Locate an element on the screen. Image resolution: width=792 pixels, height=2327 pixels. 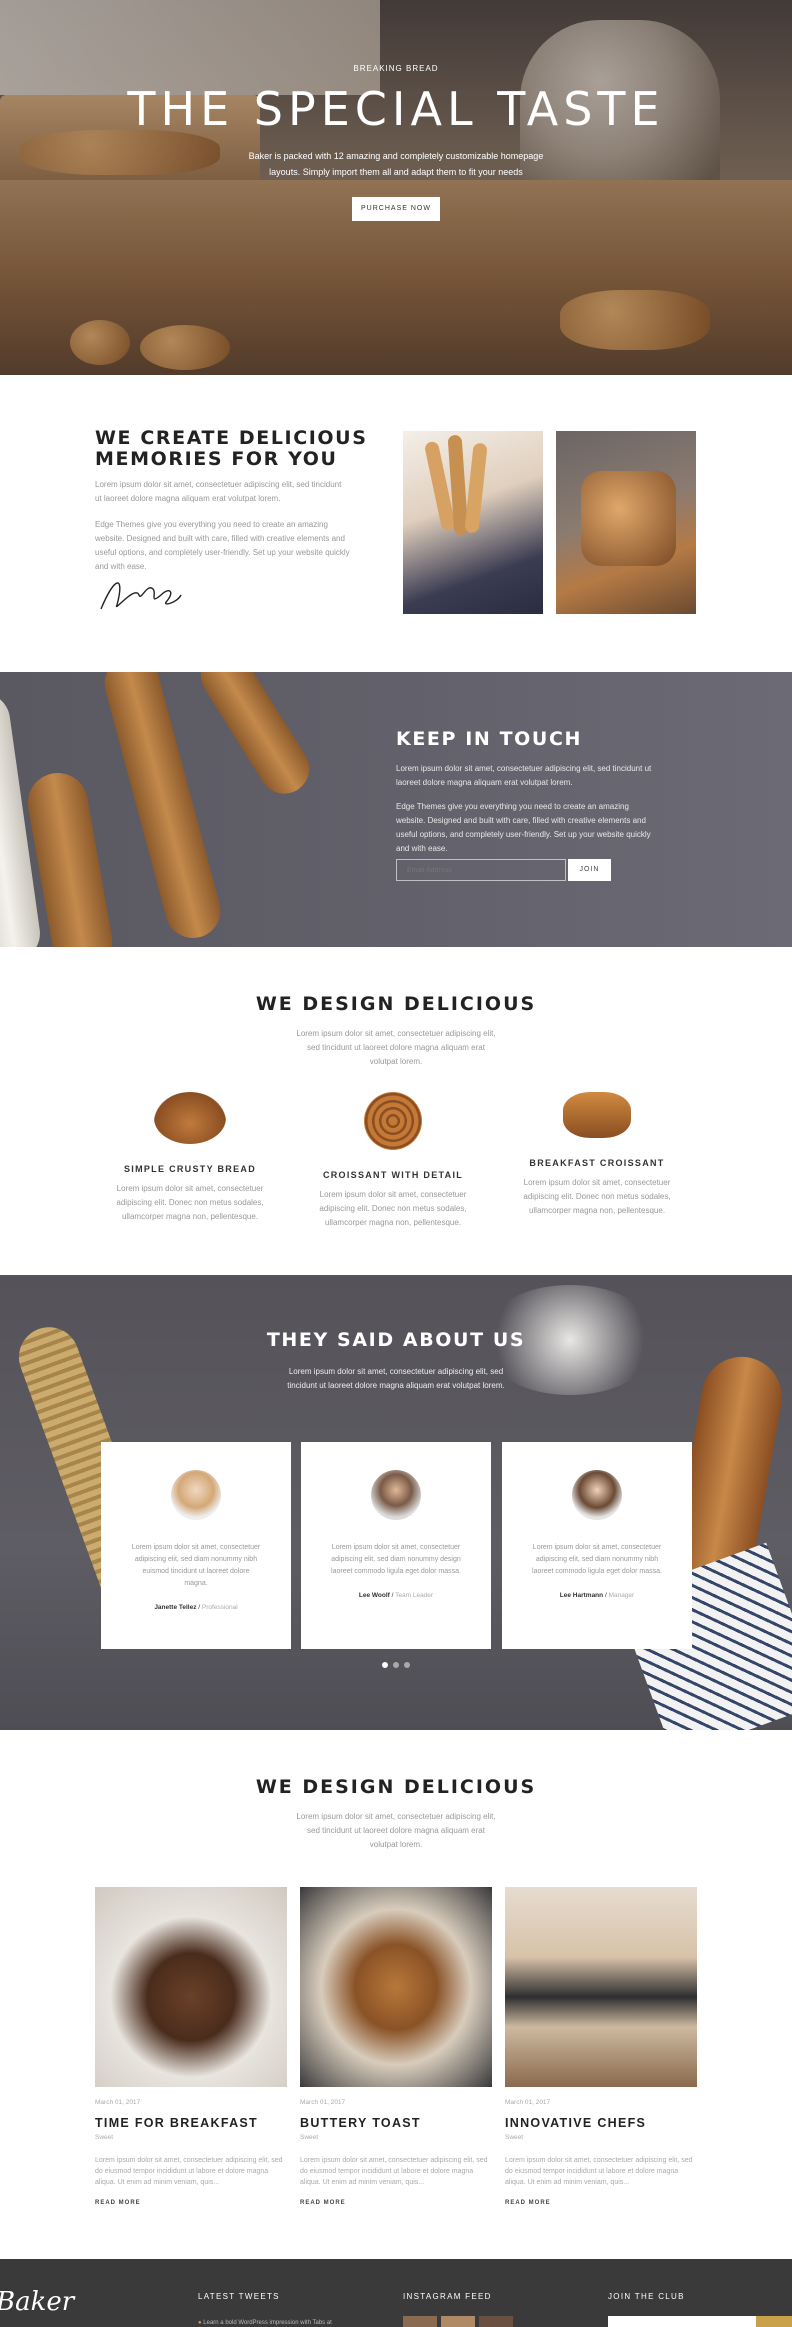
author-role: Professional is located at coordinates (219, 1607).